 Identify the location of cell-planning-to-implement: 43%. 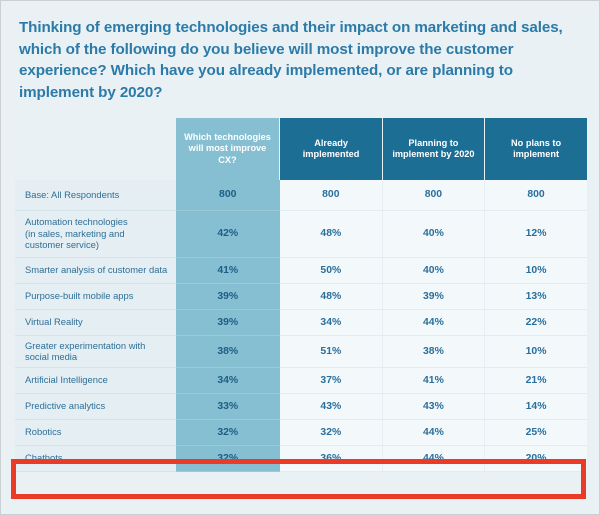
(434, 406).